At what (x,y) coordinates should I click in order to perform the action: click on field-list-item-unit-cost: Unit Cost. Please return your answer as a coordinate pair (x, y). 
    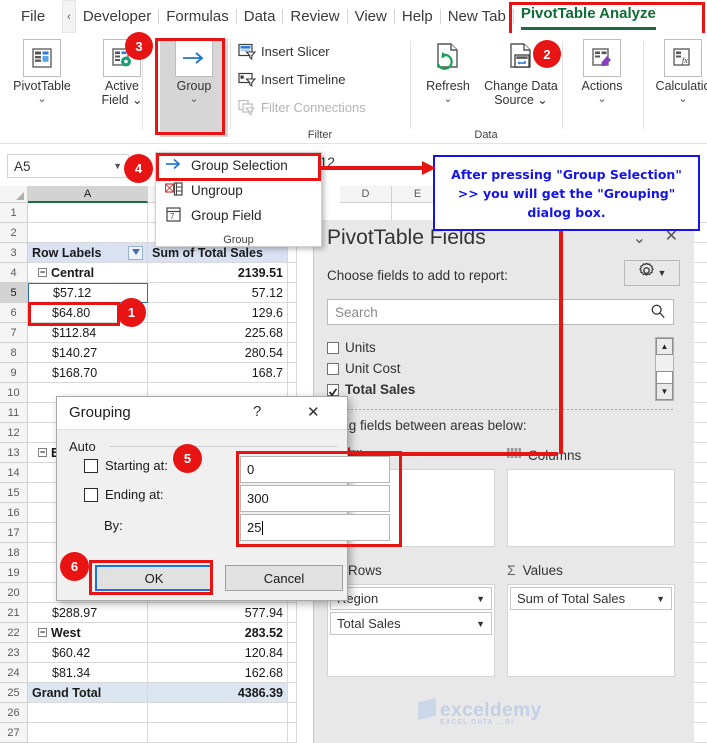
    Looking at the image, I should click on (500, 368).